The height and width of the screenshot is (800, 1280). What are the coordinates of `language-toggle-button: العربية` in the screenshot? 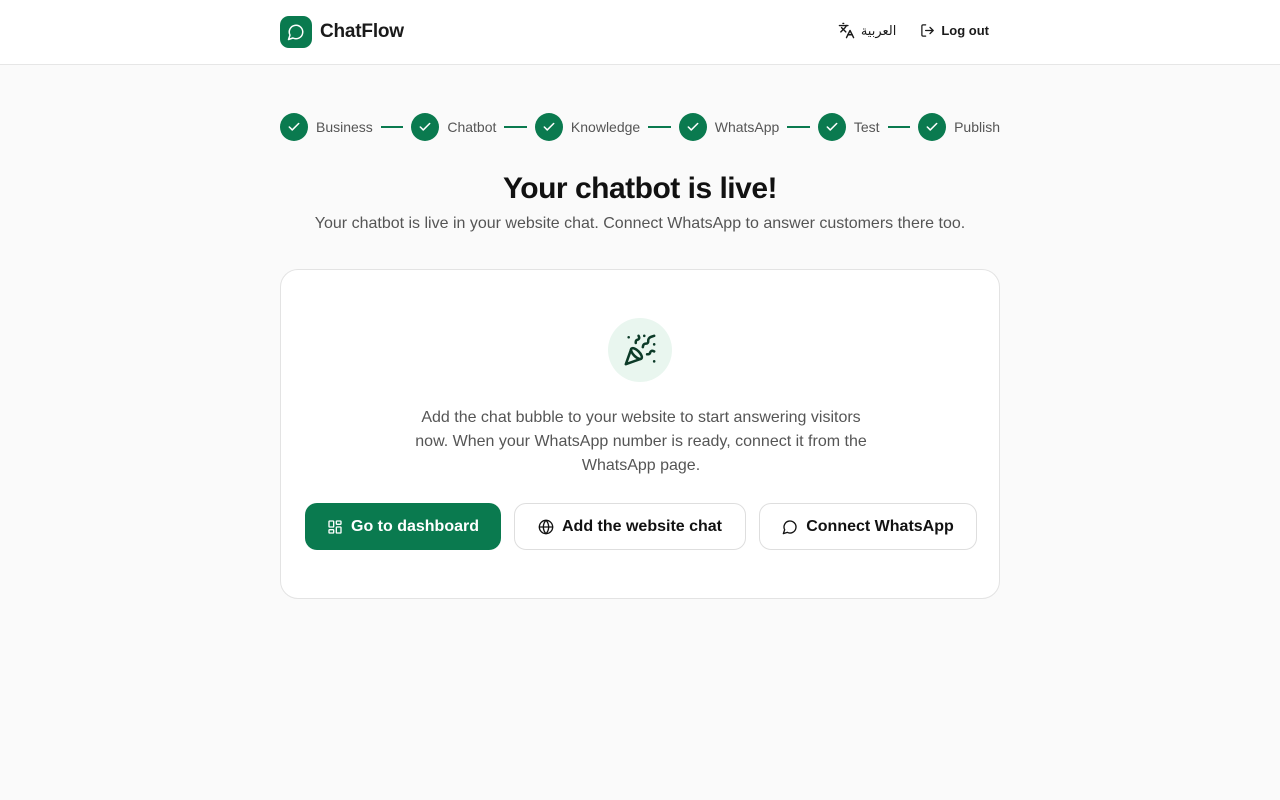 It's located at (867, 30).